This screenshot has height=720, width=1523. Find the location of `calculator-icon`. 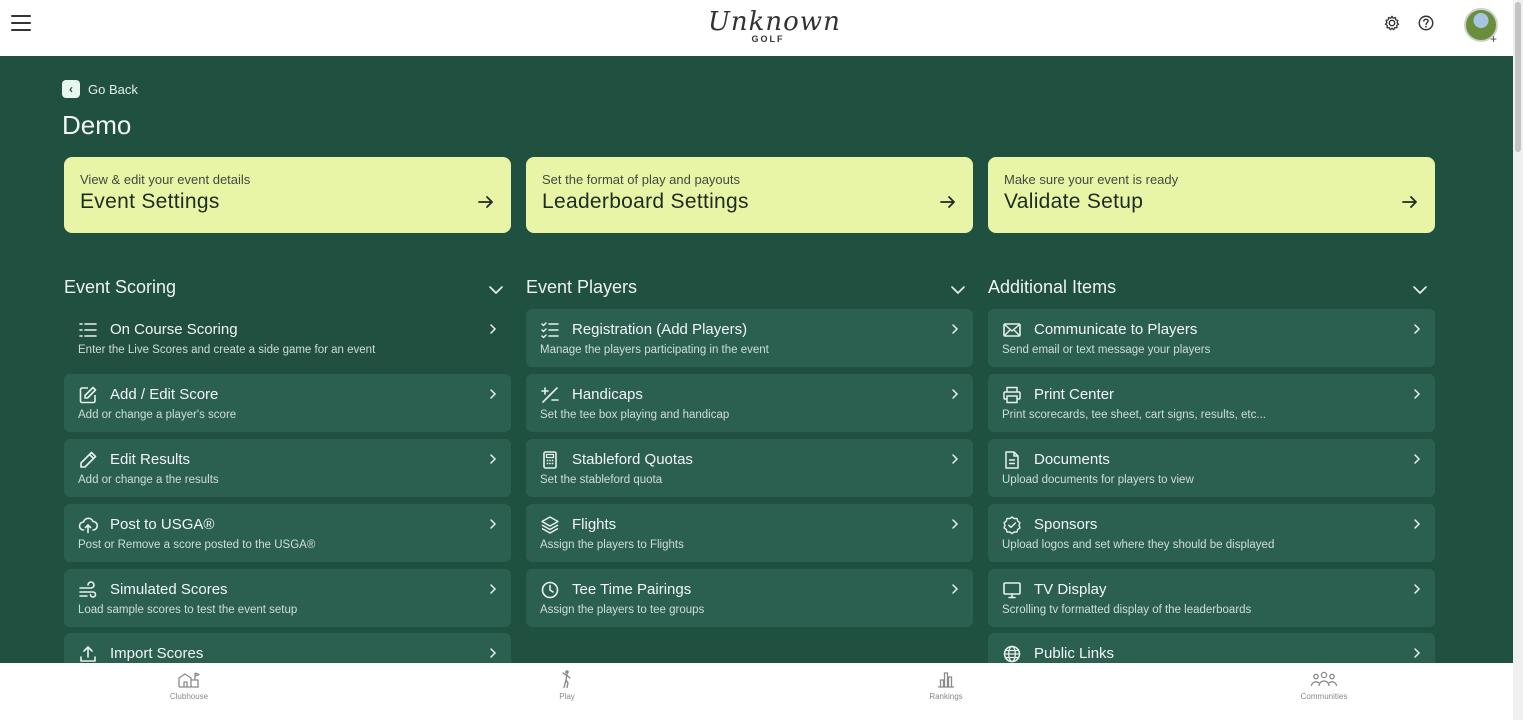

calculator-icon is located at coordinates (550, 460).